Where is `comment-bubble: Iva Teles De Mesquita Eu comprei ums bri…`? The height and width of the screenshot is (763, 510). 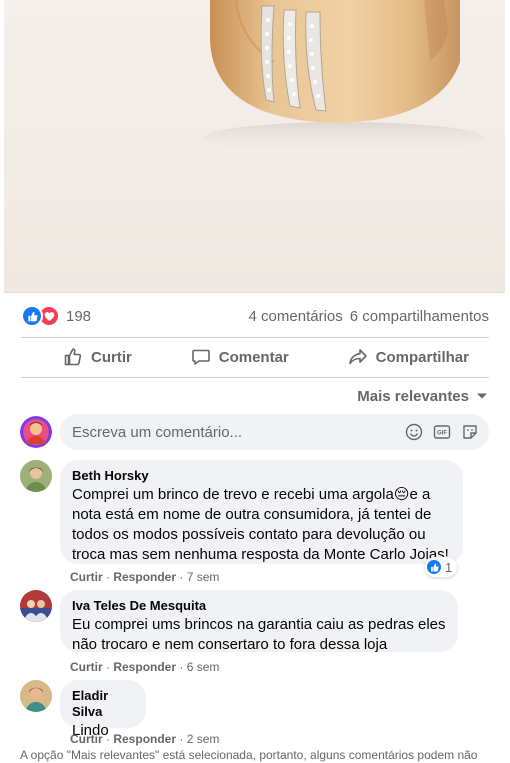
comment-bubble: Iva Teles De Mesquita Eu comprei ums bri… is located at coordinates (259, 621).